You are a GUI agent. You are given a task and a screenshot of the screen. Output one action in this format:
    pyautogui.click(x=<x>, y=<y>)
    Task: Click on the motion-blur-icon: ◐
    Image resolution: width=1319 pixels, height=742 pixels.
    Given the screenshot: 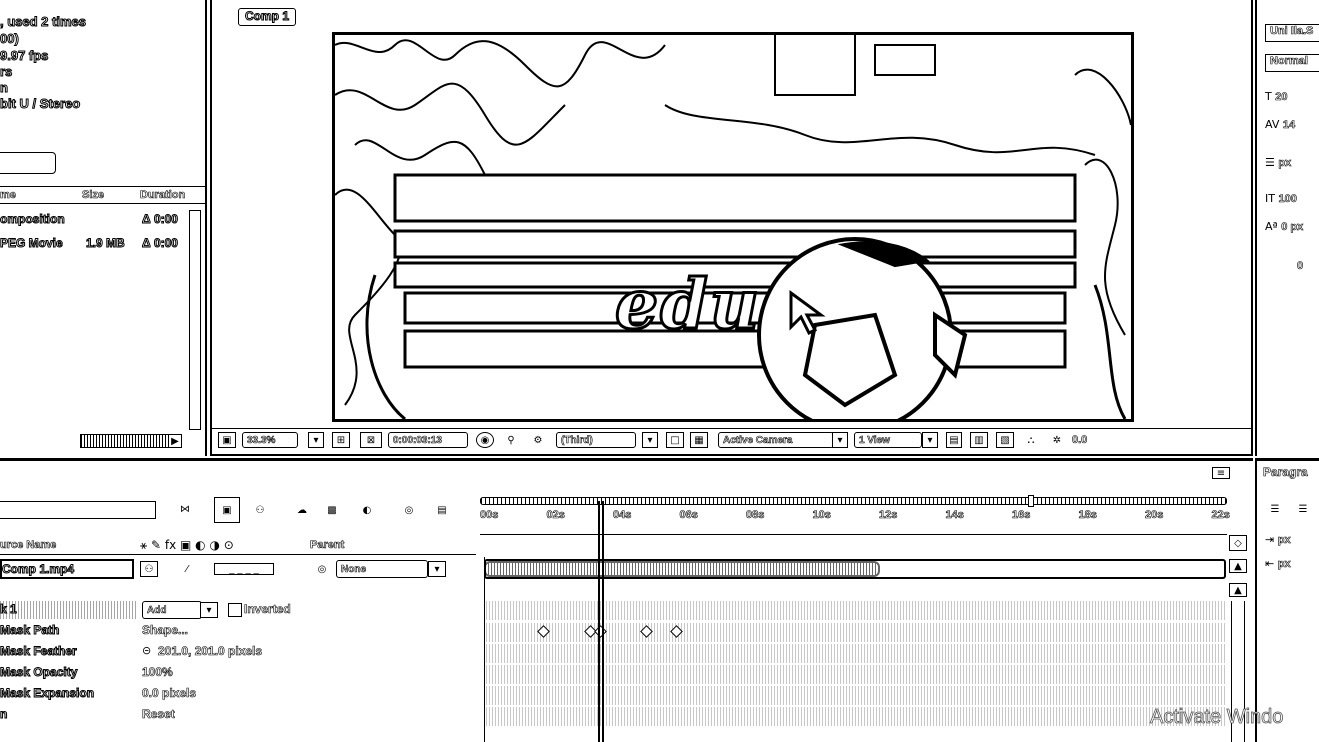 What is the action you would take?
    pyautogui.click(x=367, y=510)
    